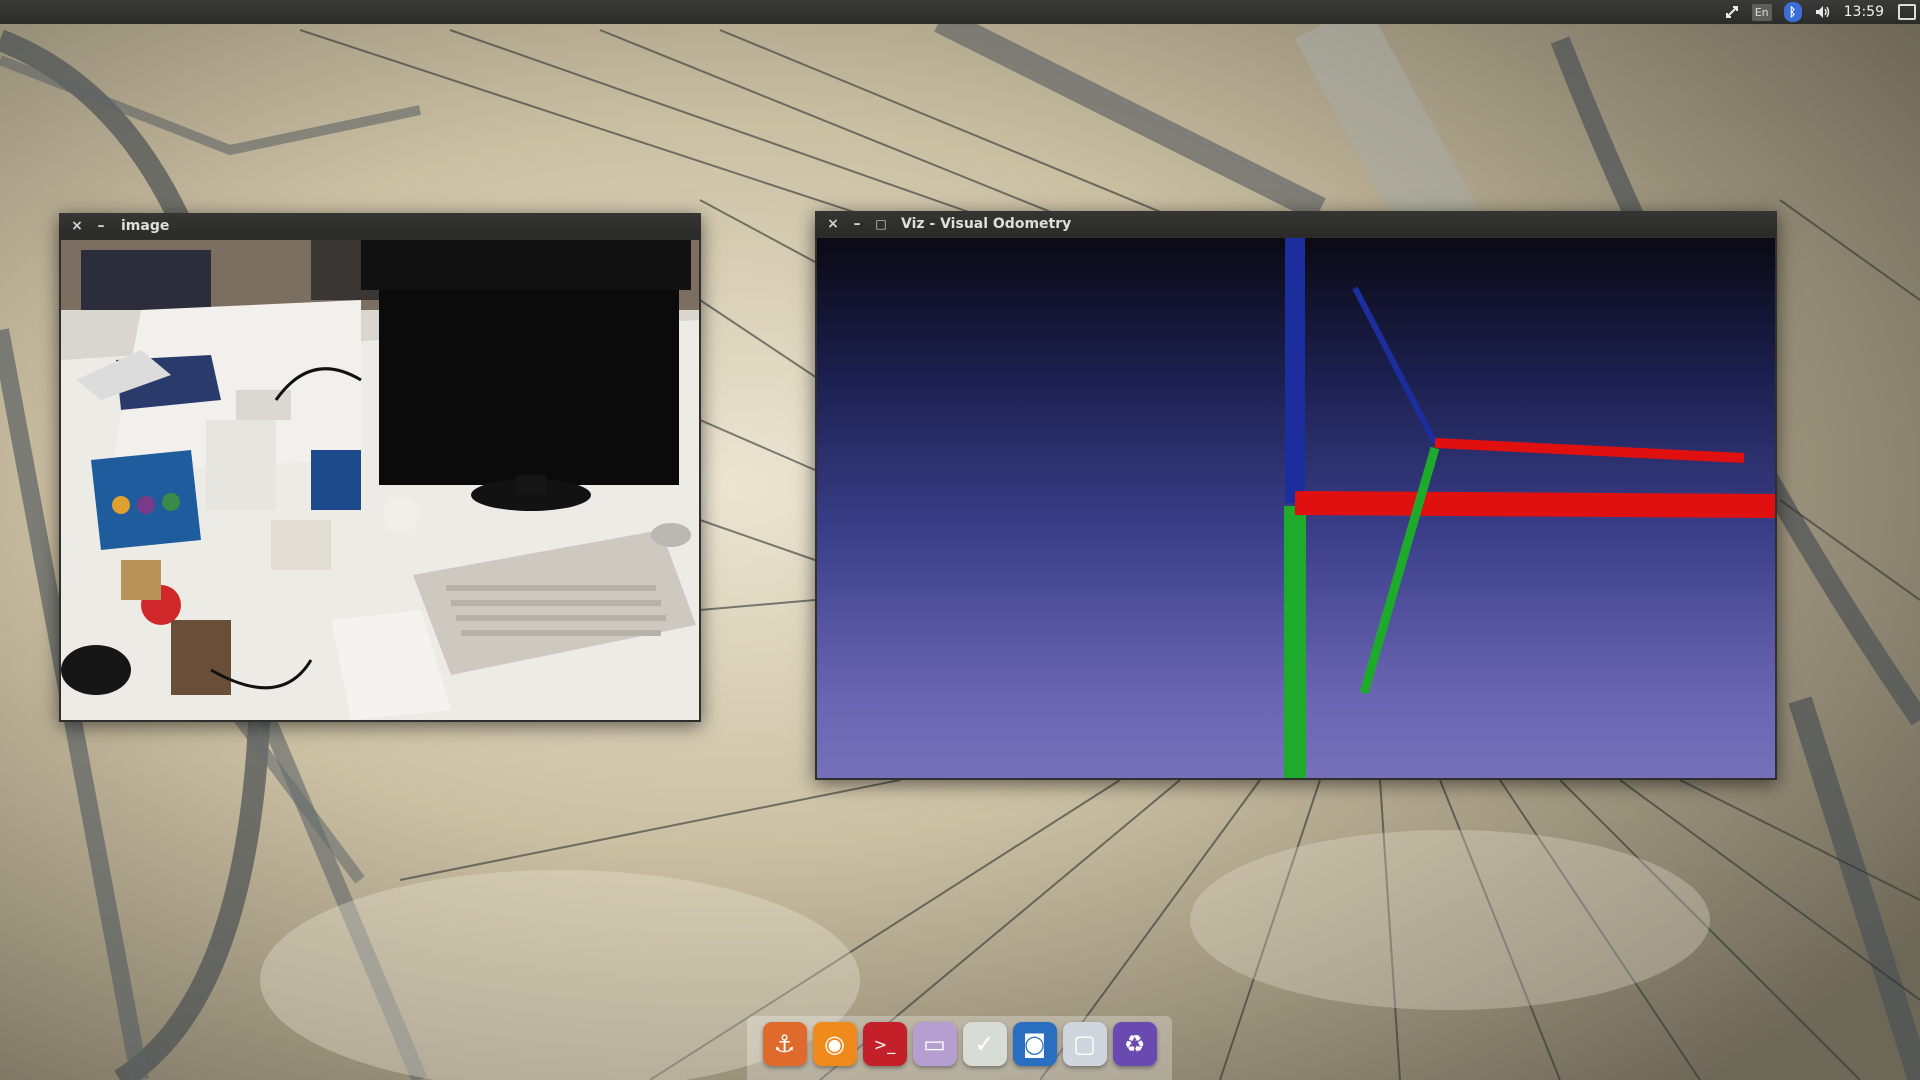 The image size is (1920, 1080). What do you see at coordinates (1792, 12) in the screenshot?
I see `bluetooth-icon: ᛒ` at bounding box center [1792, 12].